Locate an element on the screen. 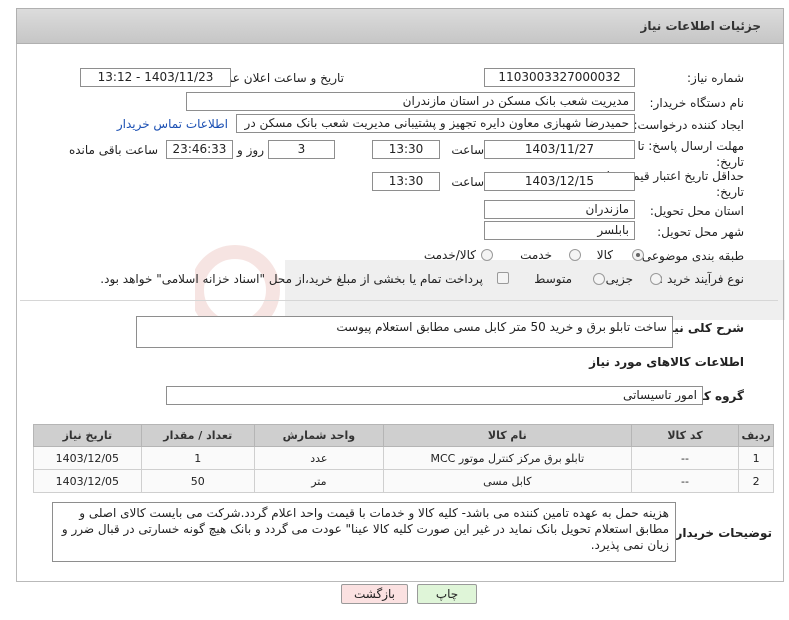 The height and width of the screenshot is (620, 789). validity-time-label: ساعت is located at coordinates (467, 182).